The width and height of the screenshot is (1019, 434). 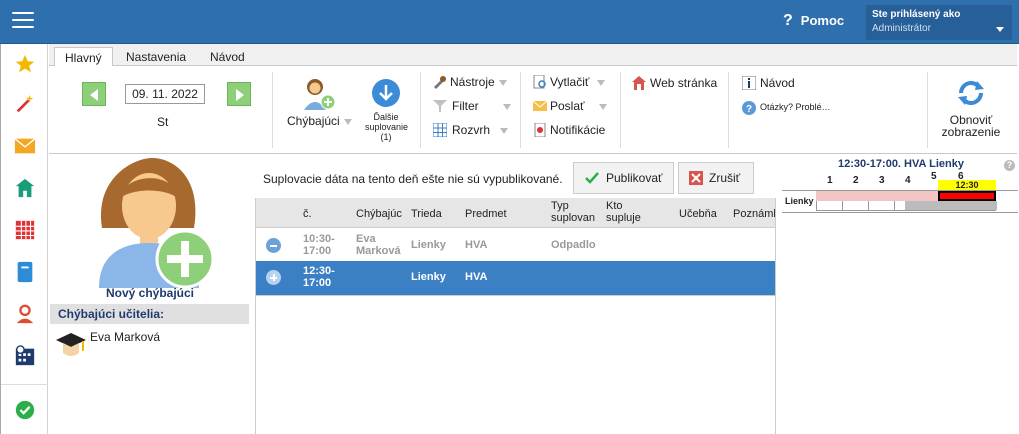 I want to click on calendar-clock-icon, so click(x=25, y=356).